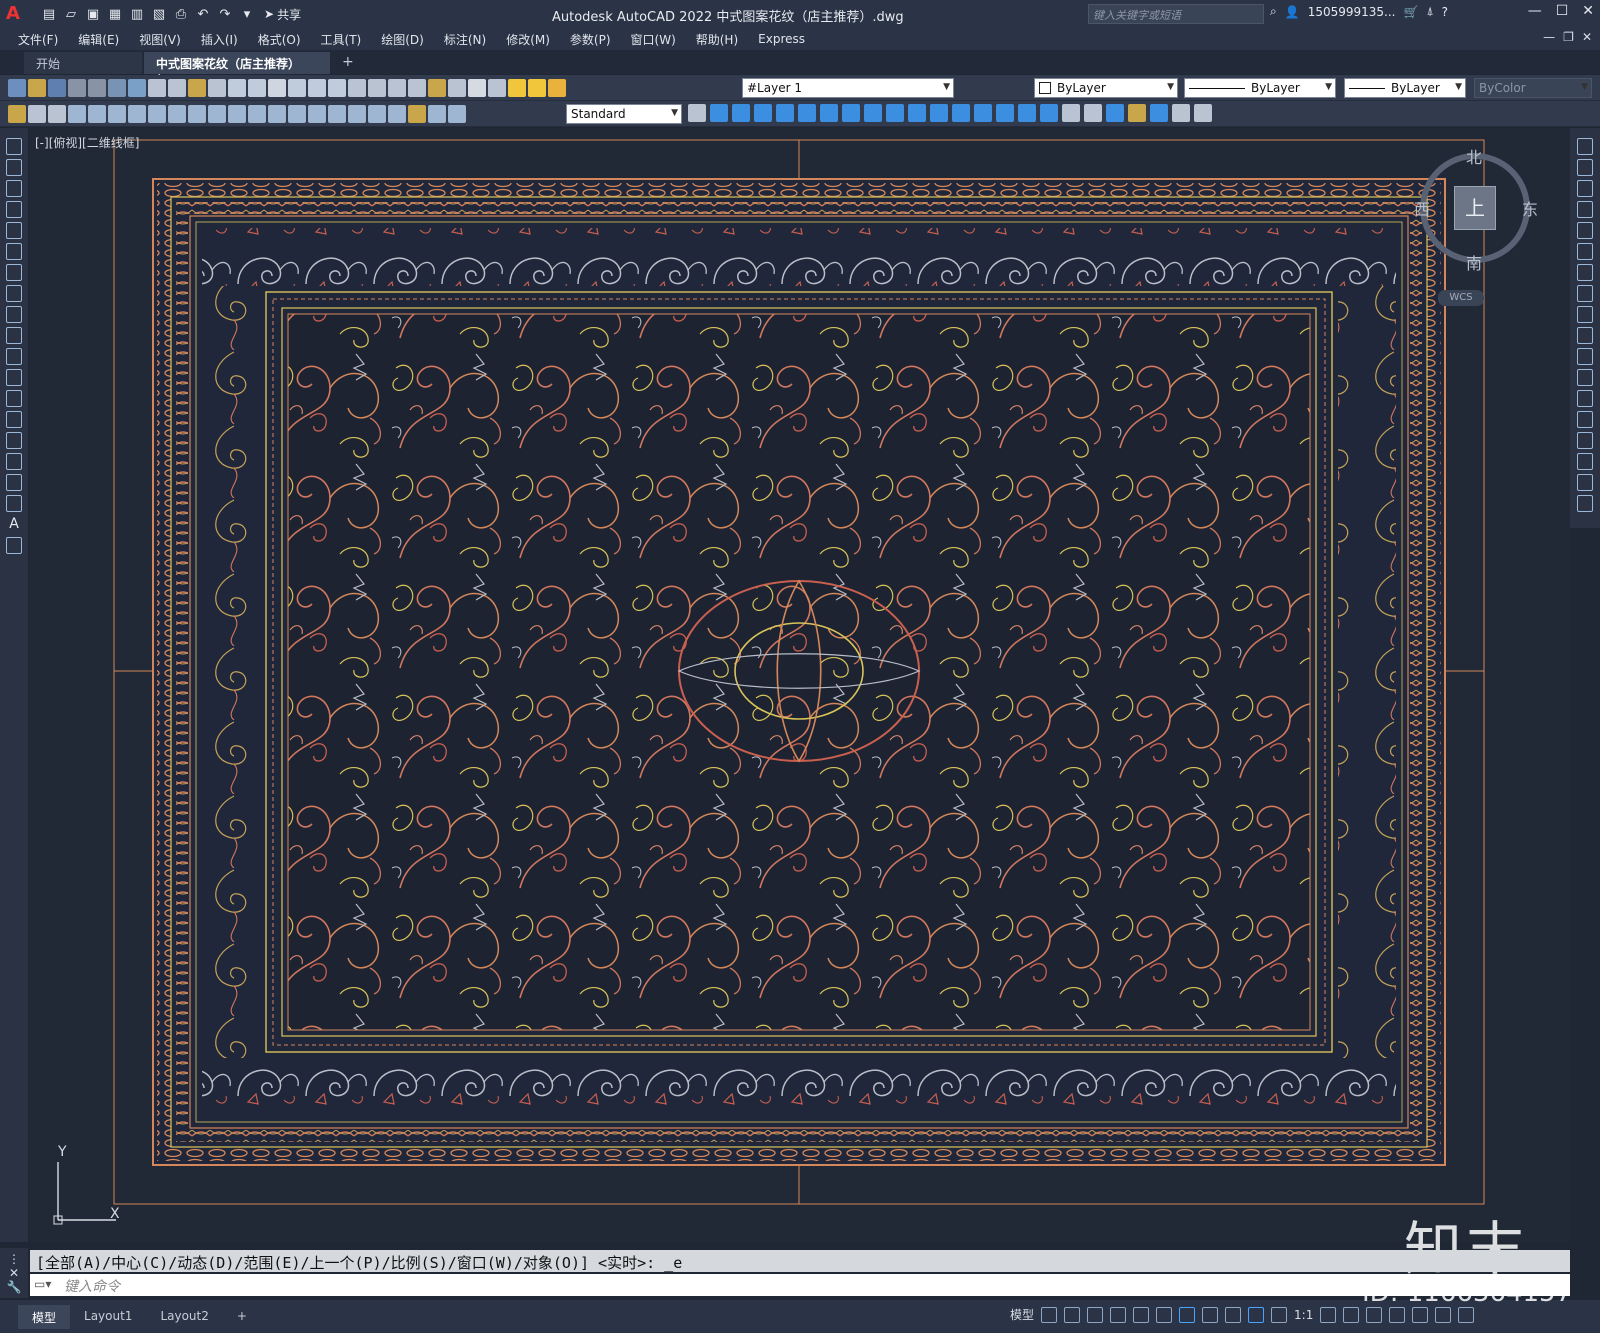 The image size is (1600, 1333). Describe the element at coordinates (1585, 272) in the screenshot. I see `rotate-side-icon` at that location.